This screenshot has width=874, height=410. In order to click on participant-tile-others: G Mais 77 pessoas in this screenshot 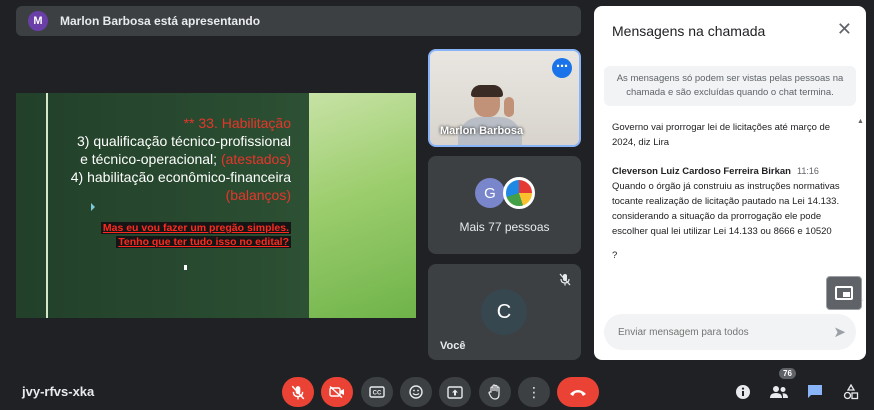, I will do `click(504, 205)`.